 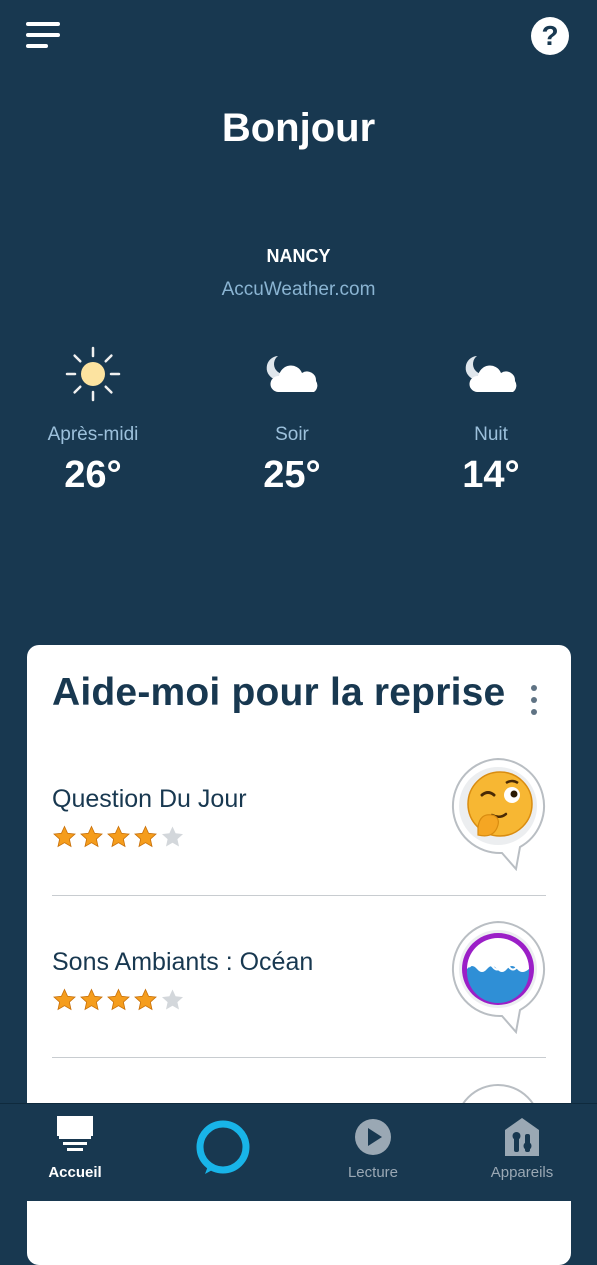 What do you see at coordinates (292, 434) in the screenshot?
I see `forecast-period: Soir` at bounding box center [292, 434].